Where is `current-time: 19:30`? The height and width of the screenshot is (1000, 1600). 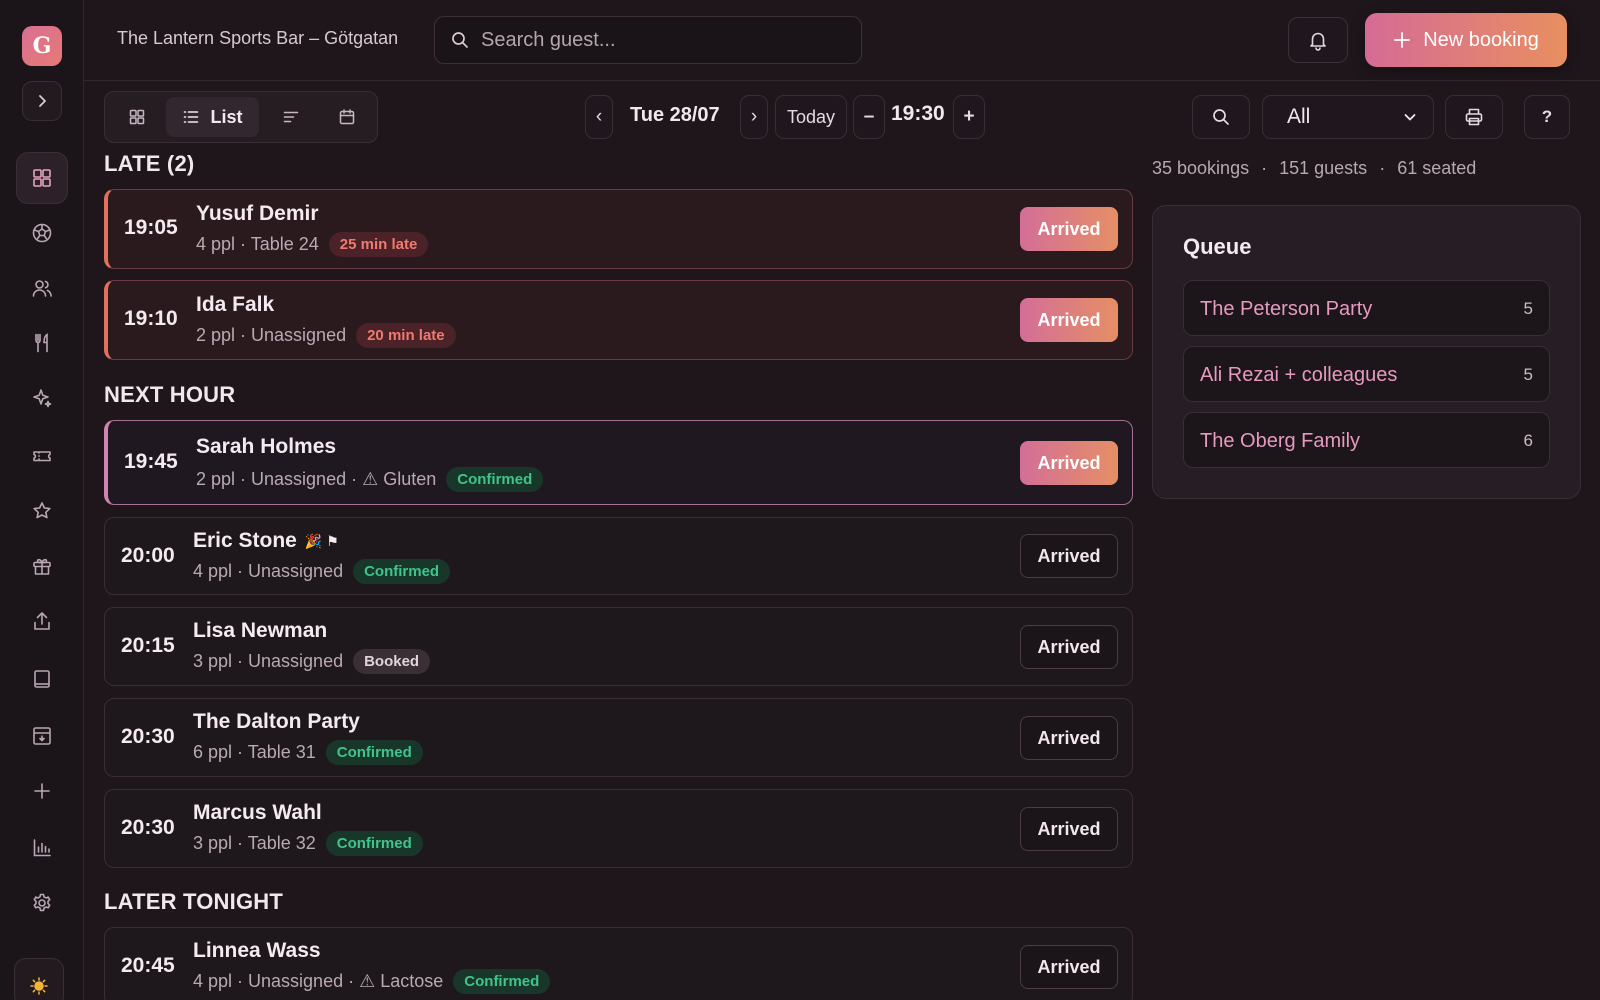
current-time: 19:30 is located at coordinates (918, 114).